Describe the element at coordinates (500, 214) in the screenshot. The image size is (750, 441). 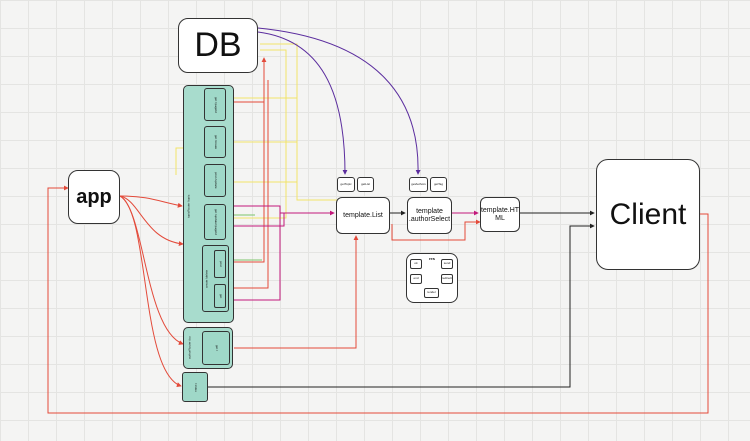
I see `template-html-node: template.HT ML` at that location.